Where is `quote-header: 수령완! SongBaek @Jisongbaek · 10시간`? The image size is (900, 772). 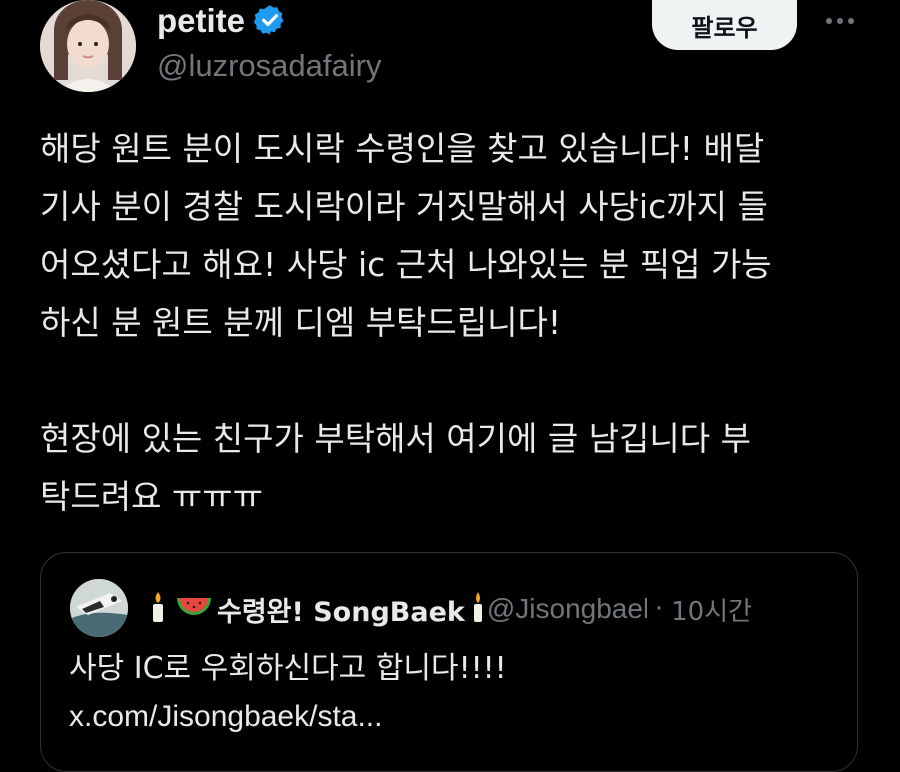
quote-header: 수령완! SongBaek @Jisongbaek · 10시간 is located at coordinates (492, 609).